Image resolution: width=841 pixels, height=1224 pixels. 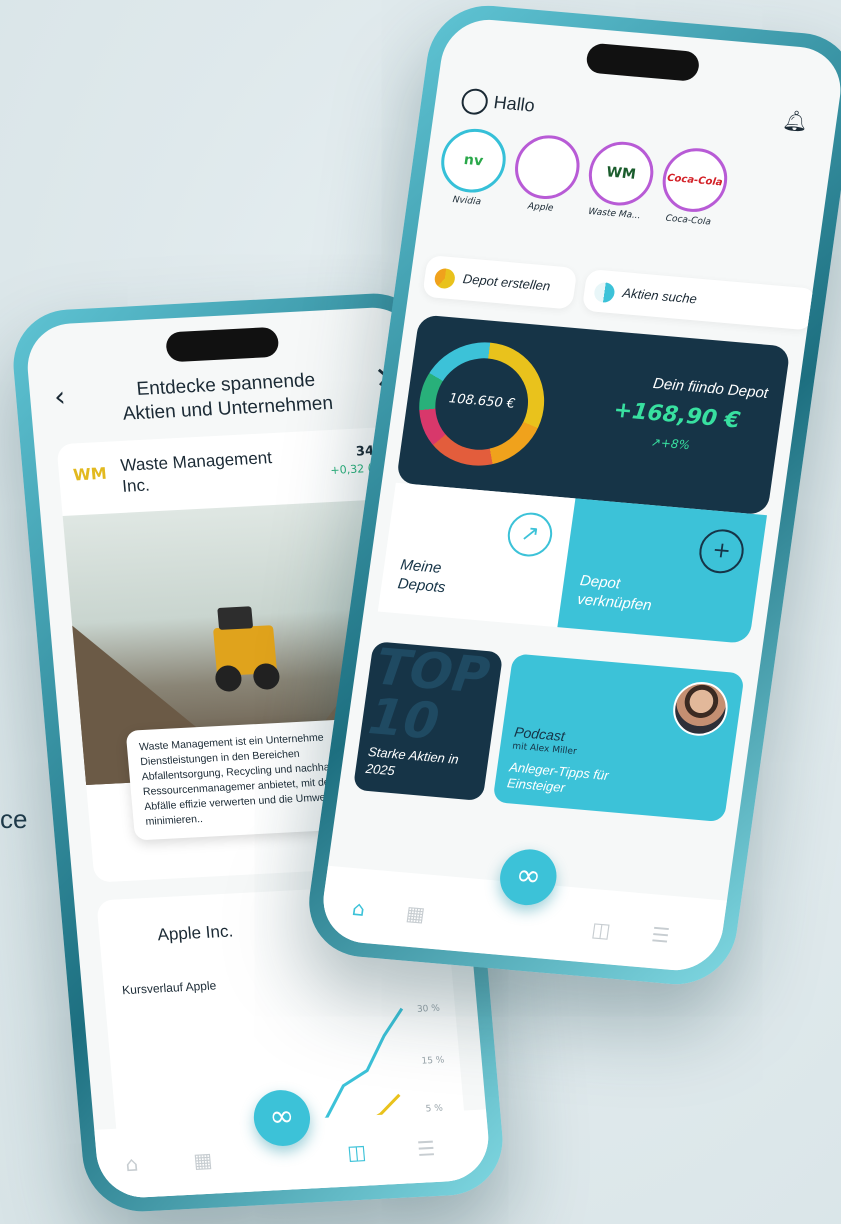 I want to click on story-coca-cola: Coca-Cola Coca-Cola, so click(x=694, y=187).